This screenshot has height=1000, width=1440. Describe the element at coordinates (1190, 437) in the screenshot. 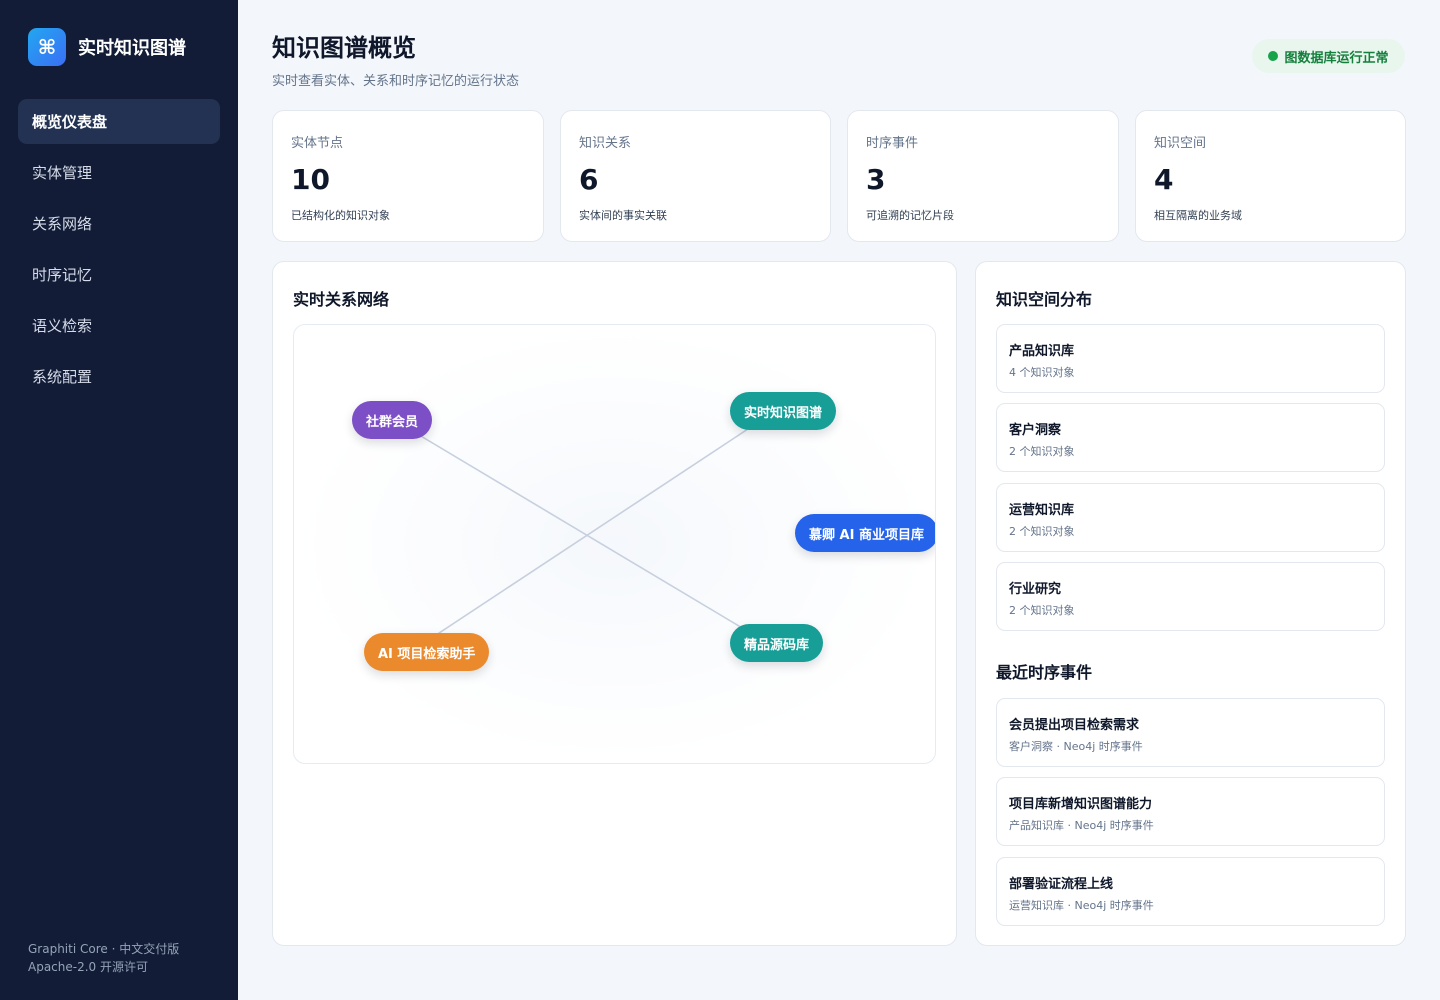

I see `space-item: 客户洞察 2 个知识对象` at that location.